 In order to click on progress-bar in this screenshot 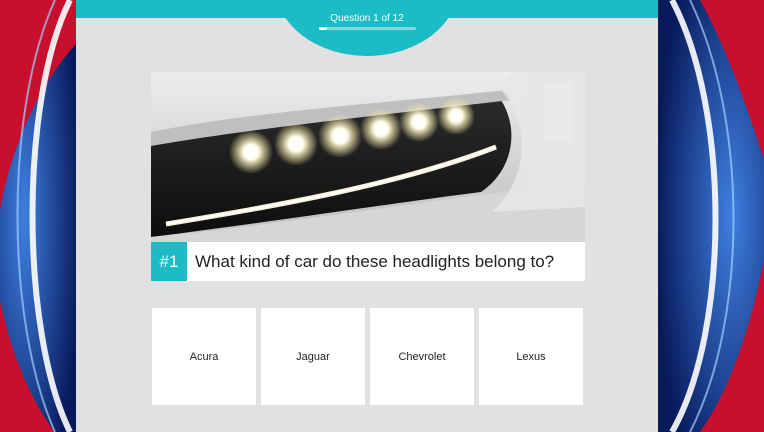, I will do `click(367, 28)`.